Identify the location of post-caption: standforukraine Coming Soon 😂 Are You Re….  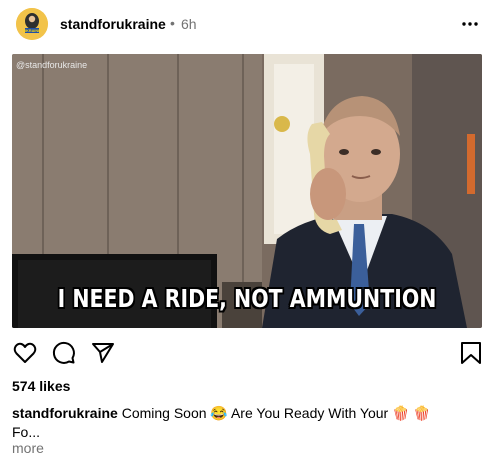
(247, 423).